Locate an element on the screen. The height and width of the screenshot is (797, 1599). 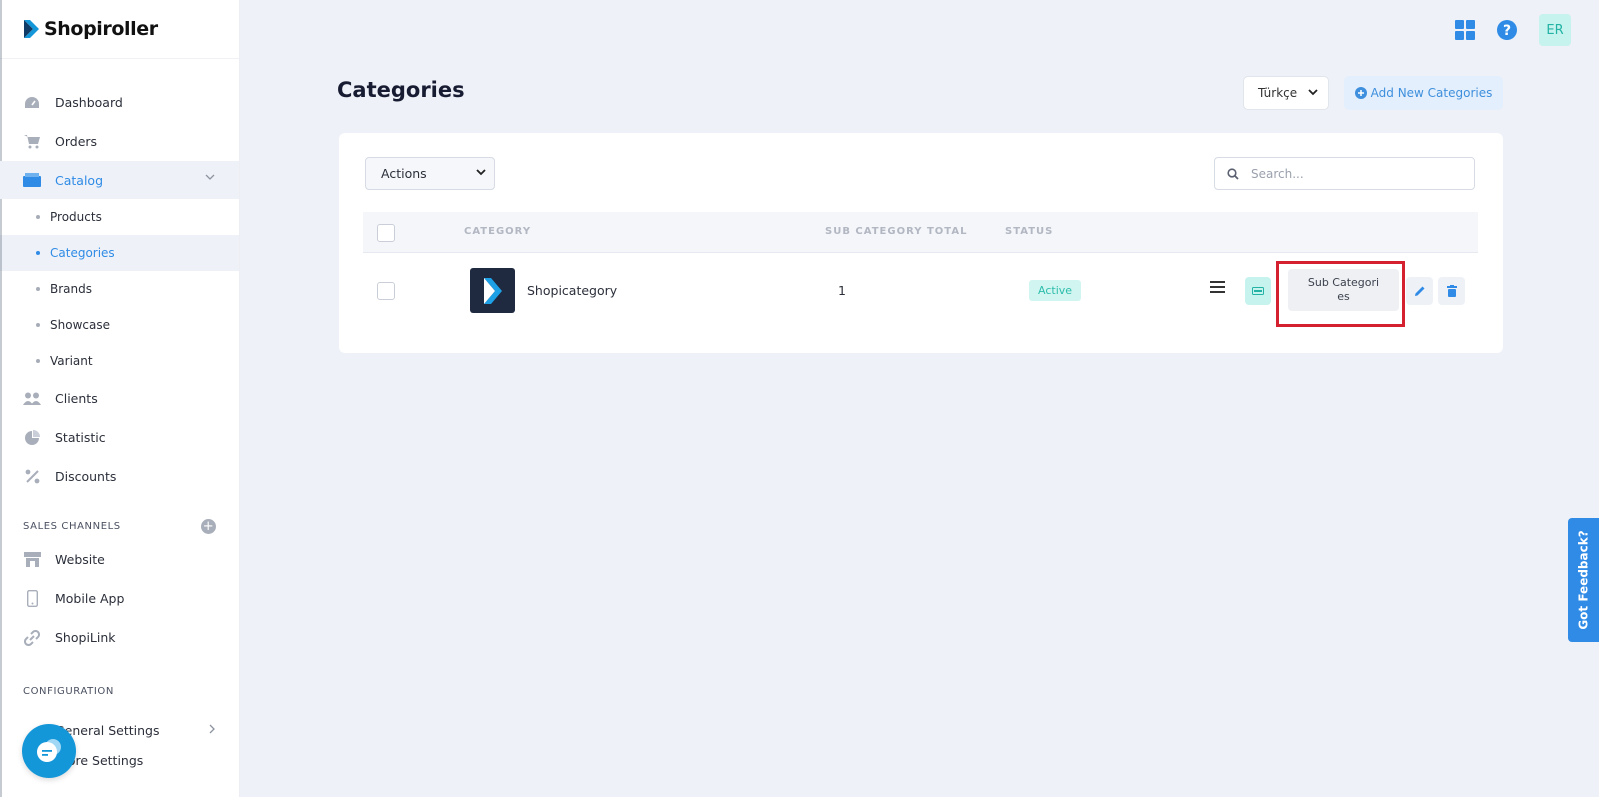
language-select: Türkçe is located at coordinates (1286, 93).